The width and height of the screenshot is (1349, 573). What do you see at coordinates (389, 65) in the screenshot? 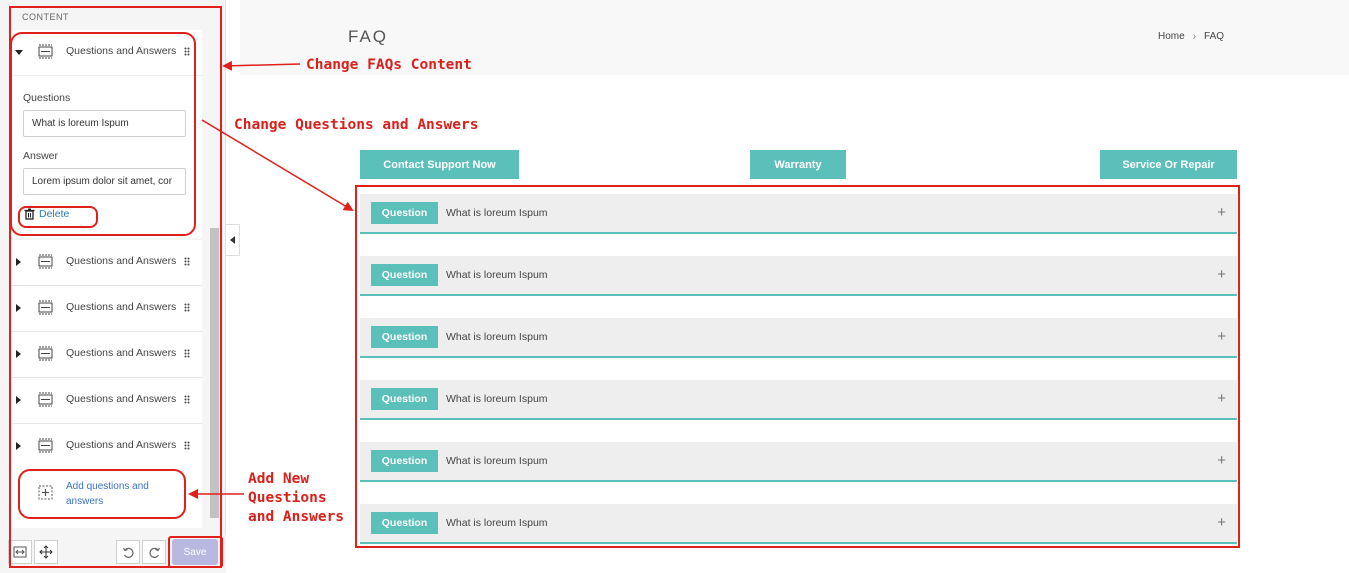
I see `annotation-change-faqs: Change FAQs Content` at bounding box center [389, 65].